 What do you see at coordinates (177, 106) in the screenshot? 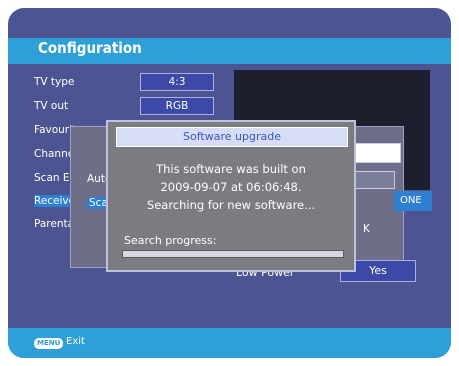
I see `tv-out-value: RGB` at bounding box center [177, 106].